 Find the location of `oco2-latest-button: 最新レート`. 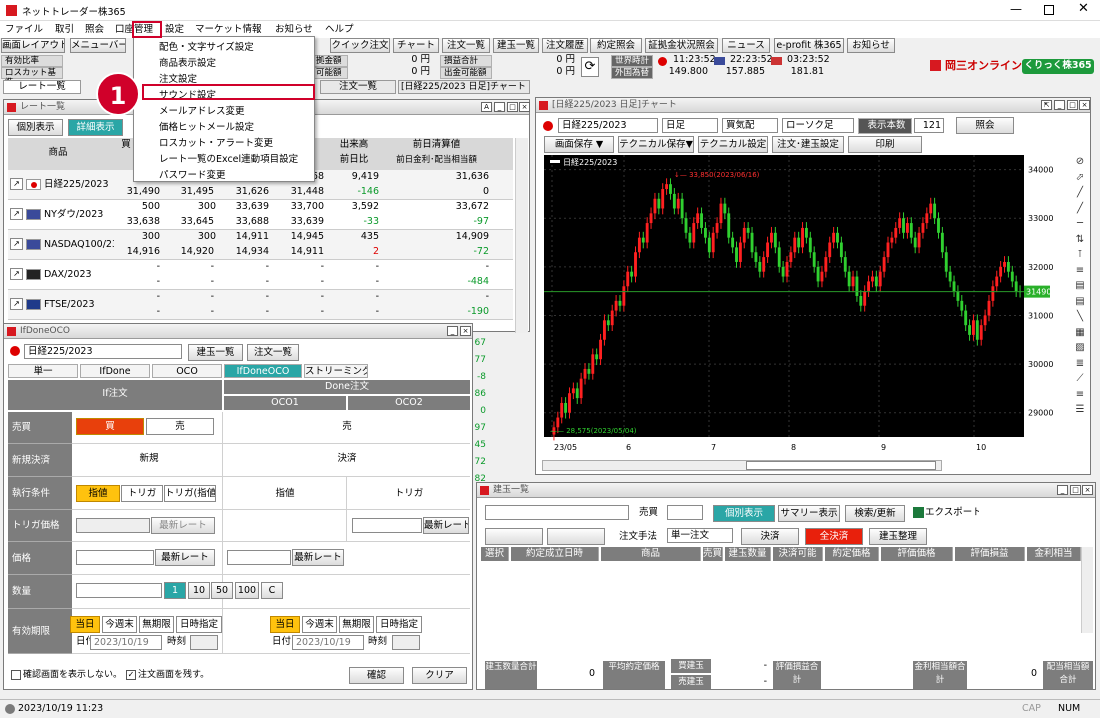

oco2-latest-button: 最新レート is located at coordinates (446, 525).